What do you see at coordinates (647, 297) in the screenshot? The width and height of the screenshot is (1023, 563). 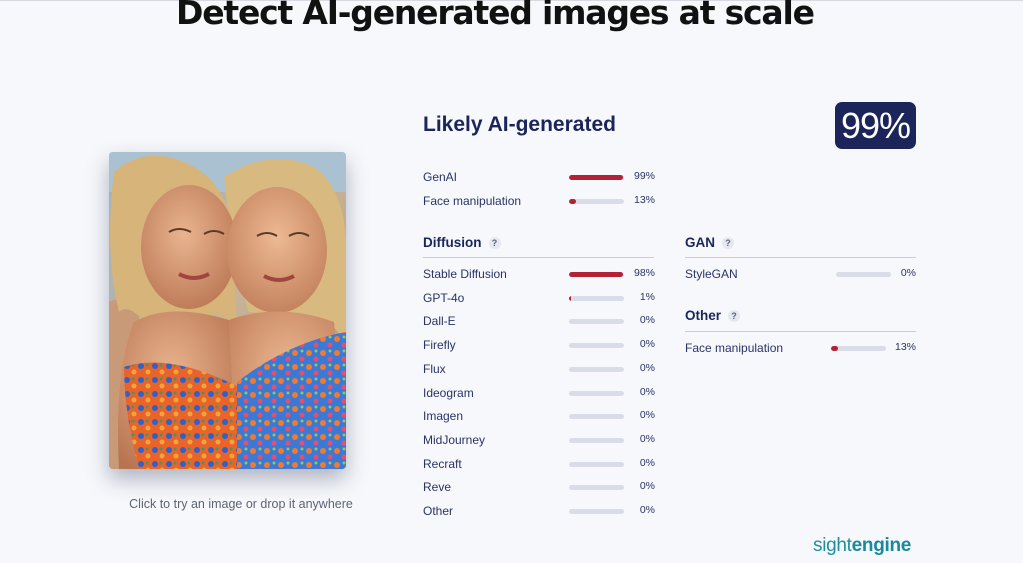 I see `score-percent: 1%` at bounding box center [647, 297].